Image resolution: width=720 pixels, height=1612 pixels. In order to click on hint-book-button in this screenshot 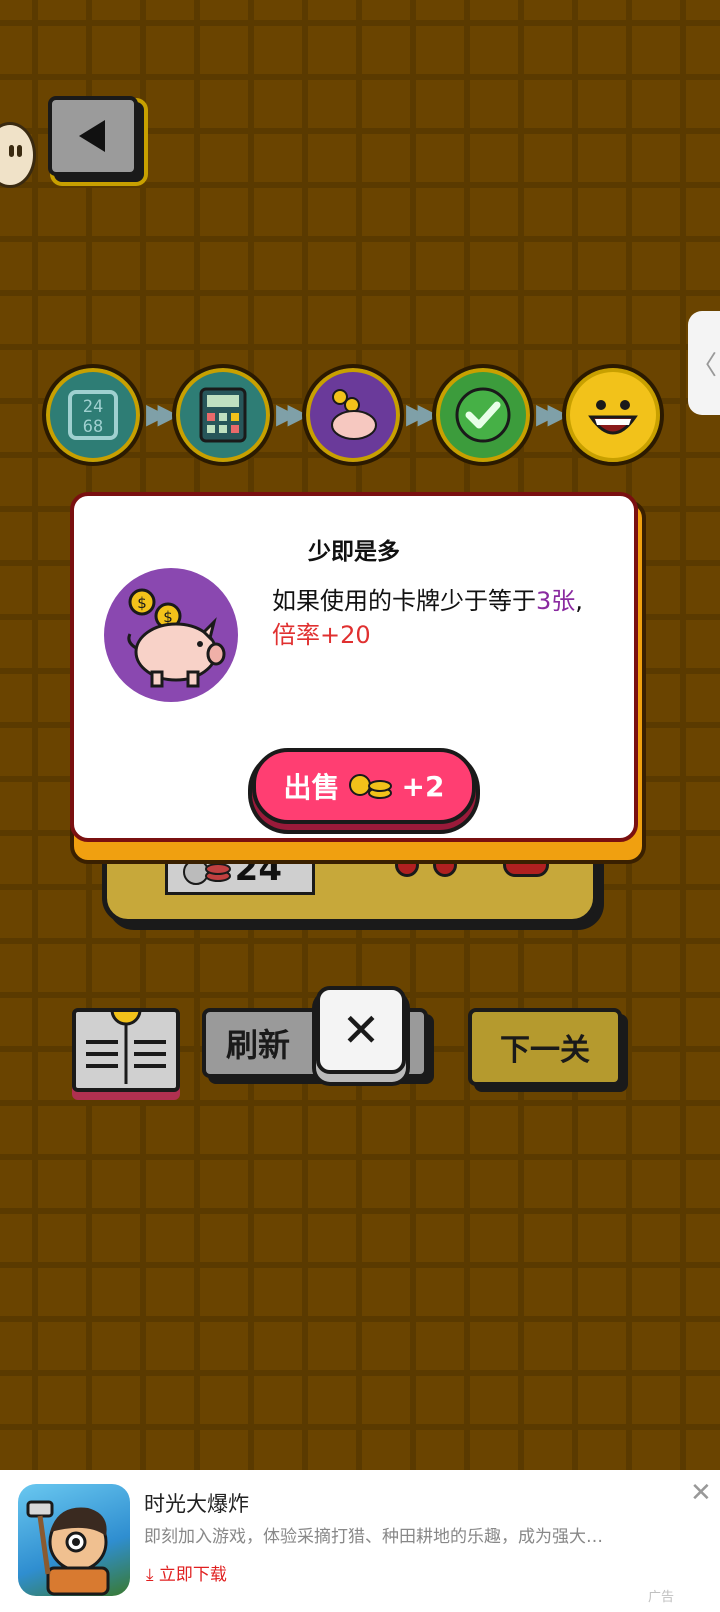, I will do `click(126, 1043)`.